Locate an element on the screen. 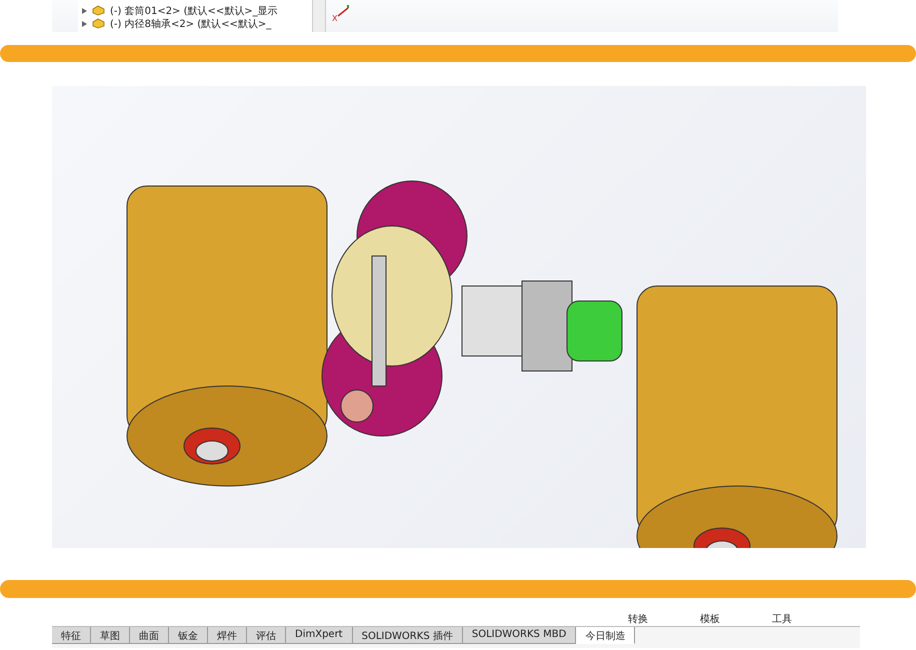  axis-arrow-icon is located at coordinates (343, 11).